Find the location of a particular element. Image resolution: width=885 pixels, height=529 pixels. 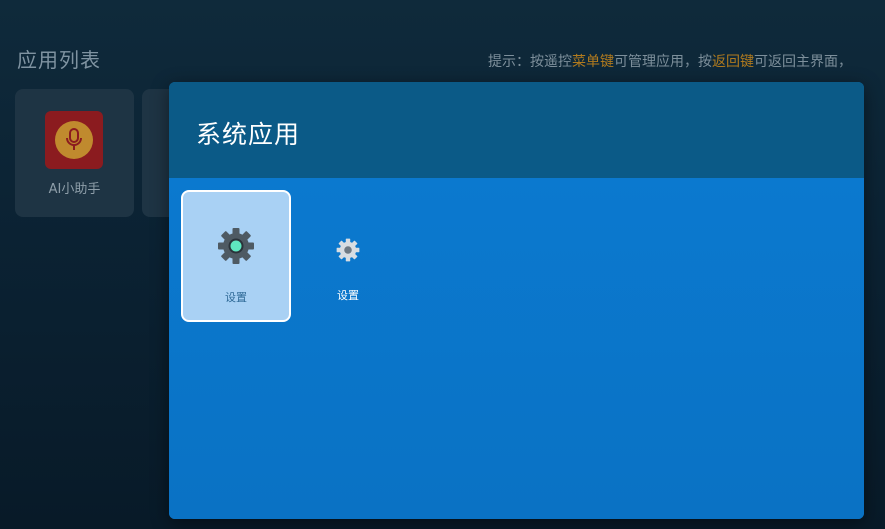

hint-menu-key: 菜单键 is located at coordinates (593, 62).